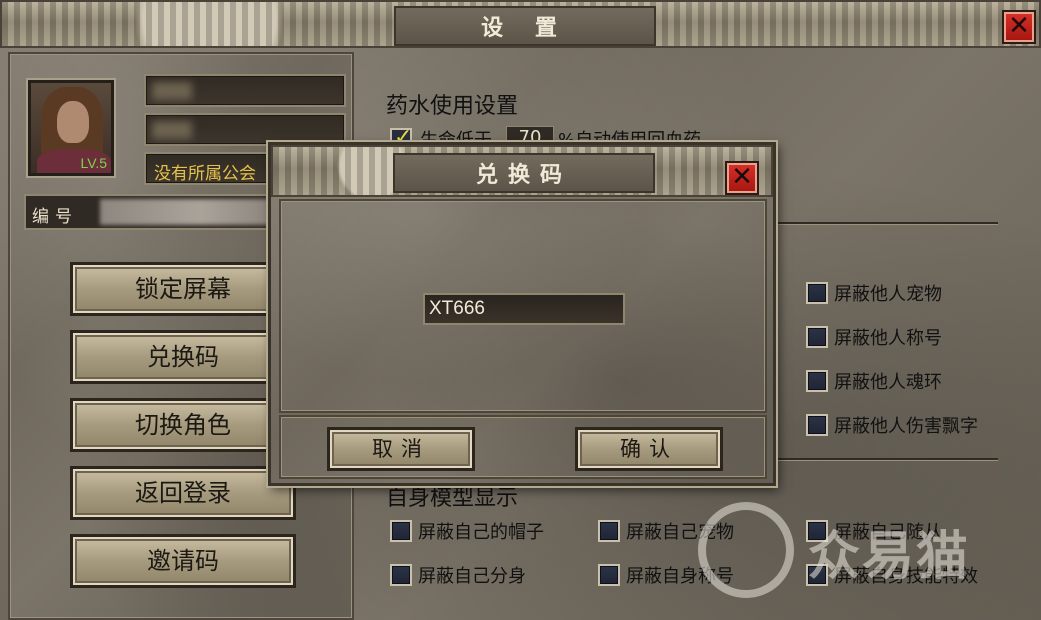 The image size is (1041, 620). What do you see at coordinates (746, 550) in the screenshot?
I see `cat-logo-icon` at bounding box center [746, 550].